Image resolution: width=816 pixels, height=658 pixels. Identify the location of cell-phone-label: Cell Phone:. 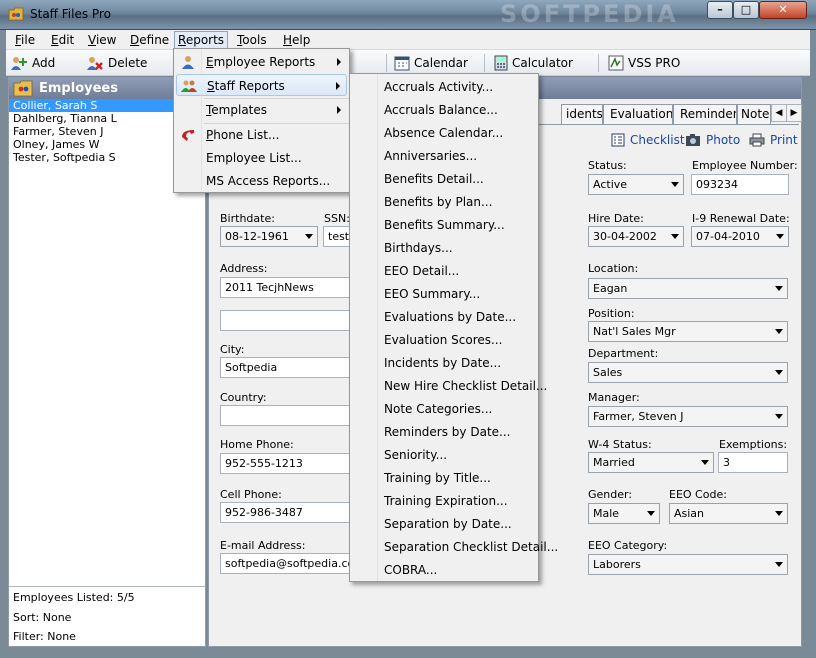
(251, 494).